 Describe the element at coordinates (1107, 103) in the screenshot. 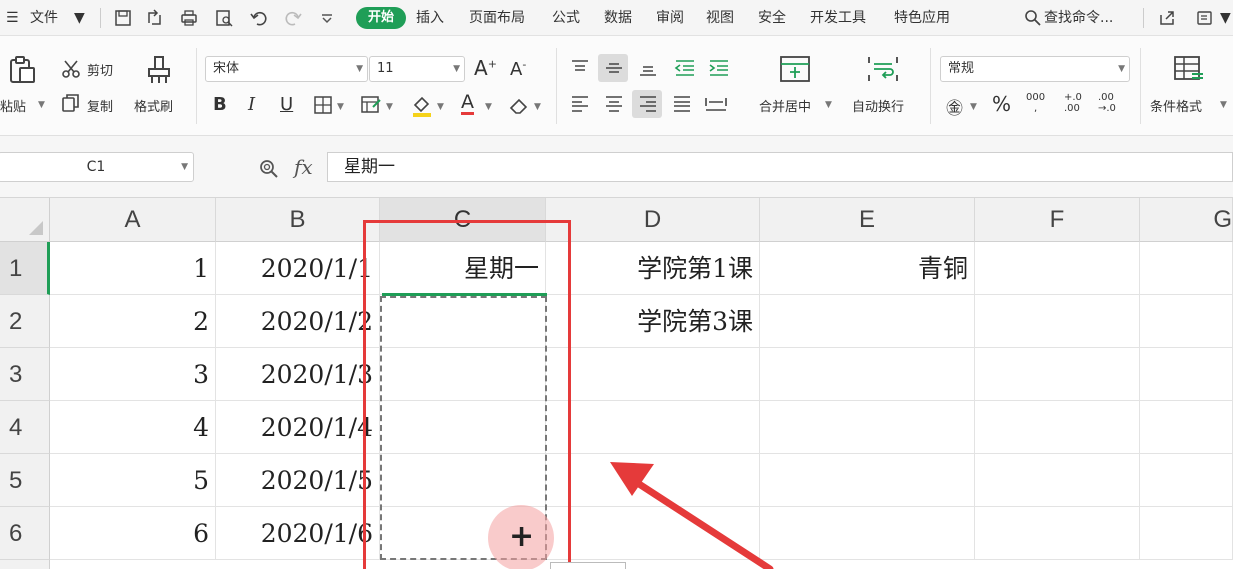

I see `decrease-decimal-icon: .00 →.0` at that location.